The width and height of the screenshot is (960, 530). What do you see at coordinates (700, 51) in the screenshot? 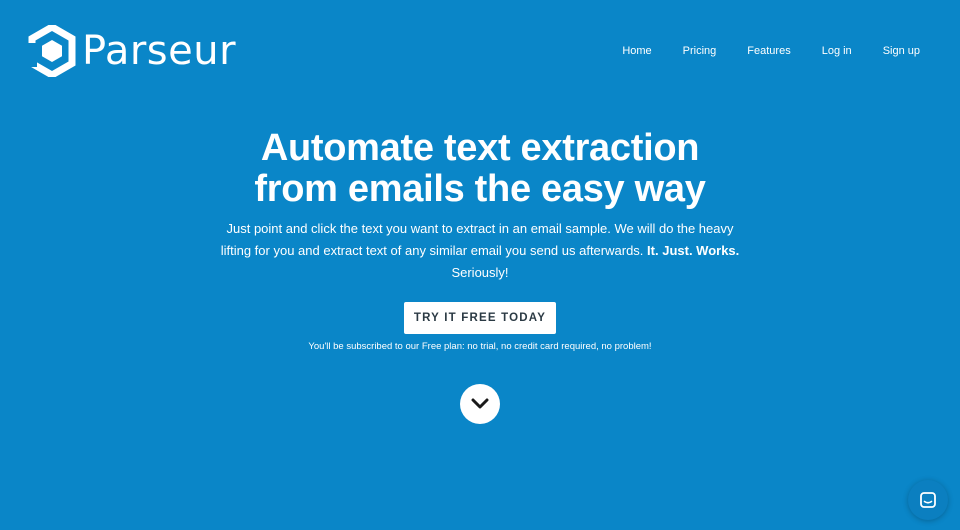
I see `nav-pricing: Pricing` at bounding box center [700, 51].